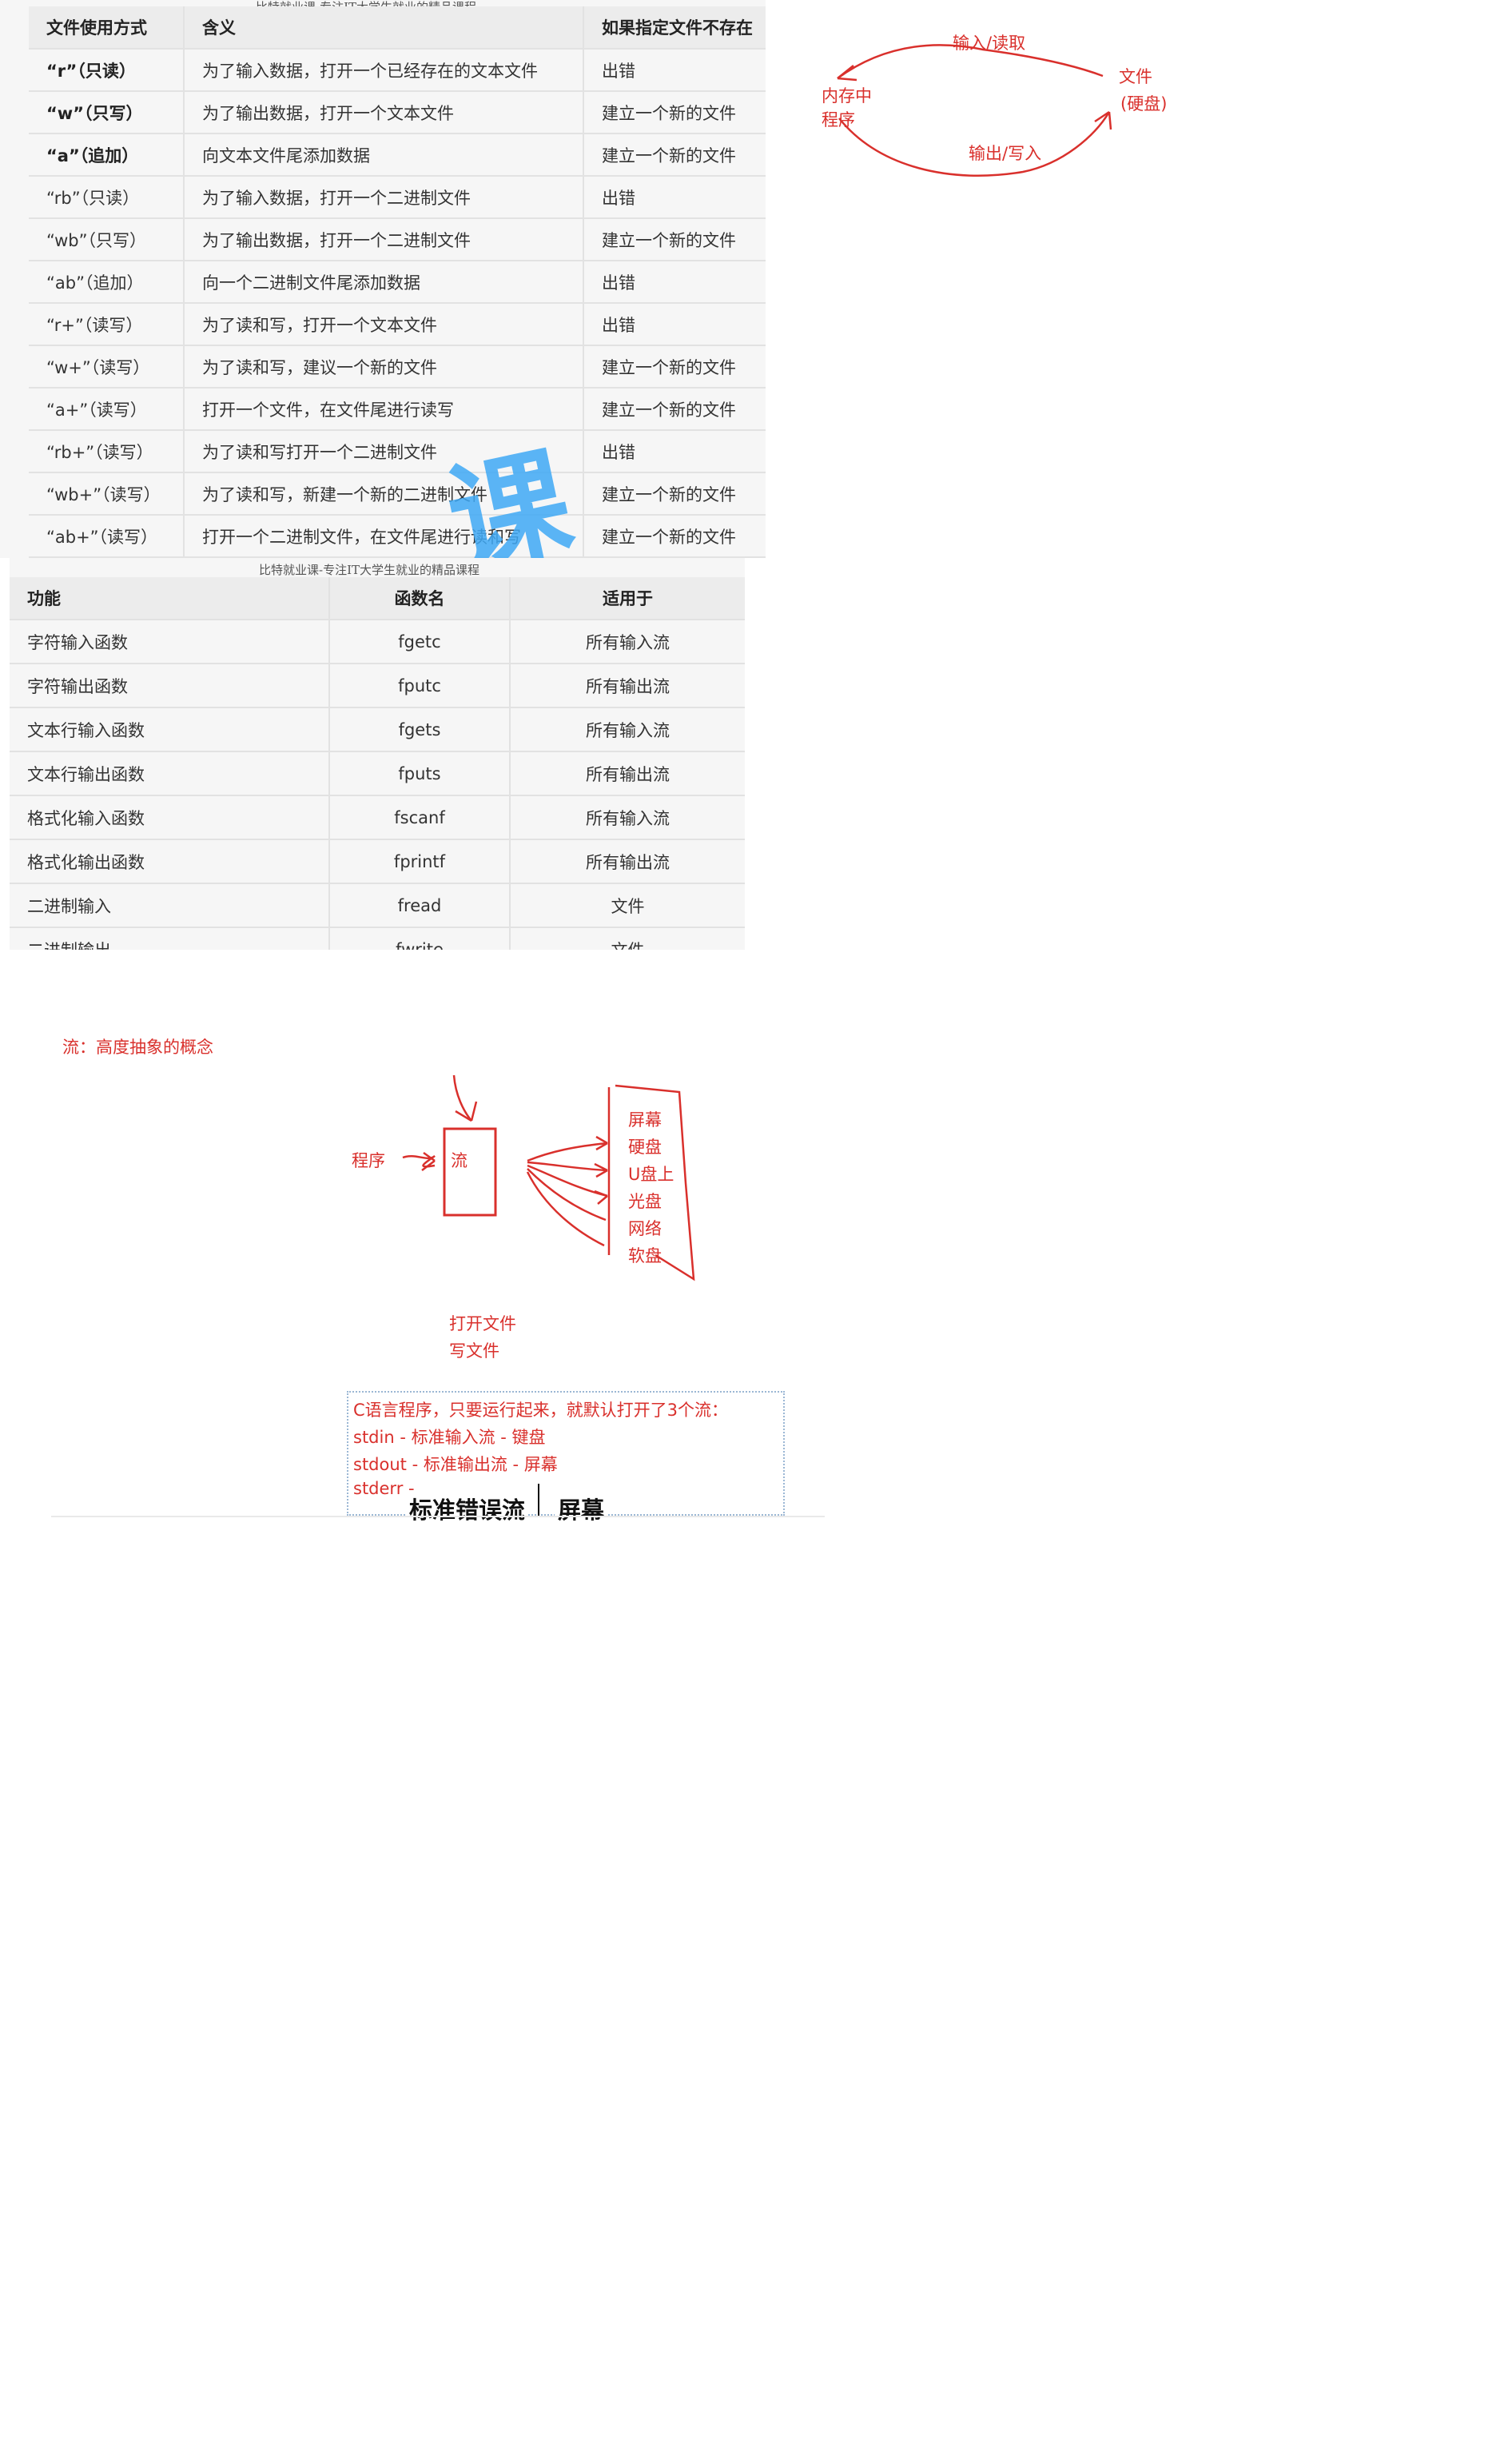 This screenshot has width=1512, height=2463. I want to click on meaning-cell: 向一个二进制文件尾添加数据, so click(384, 282).